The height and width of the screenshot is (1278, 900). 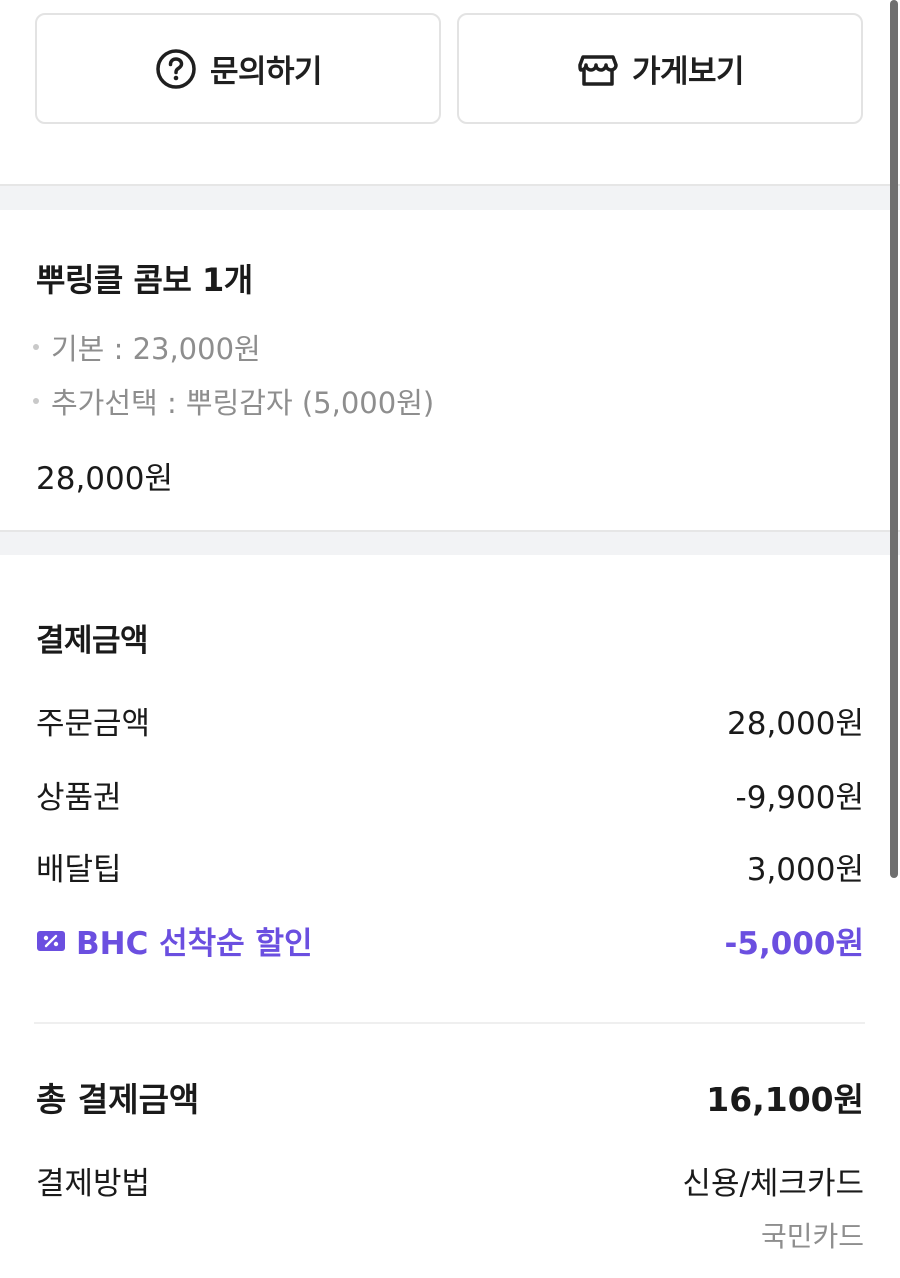 I want to click on divider-line, so click(x=449, y=1023).